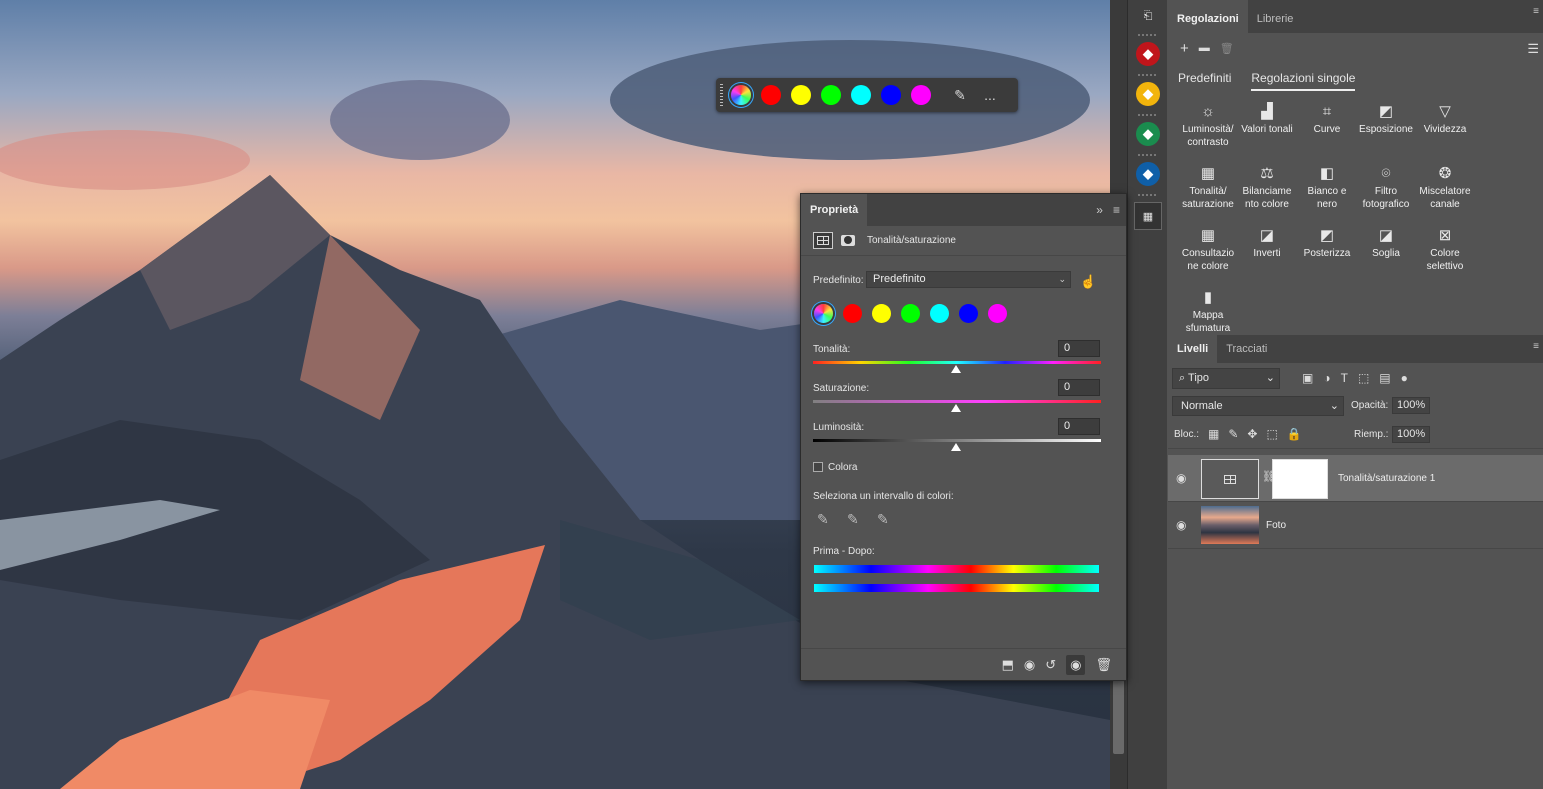 The width and height of the screenshot is (1543, 789). I want to click on lightness-input: 0, so click(1079, 426).